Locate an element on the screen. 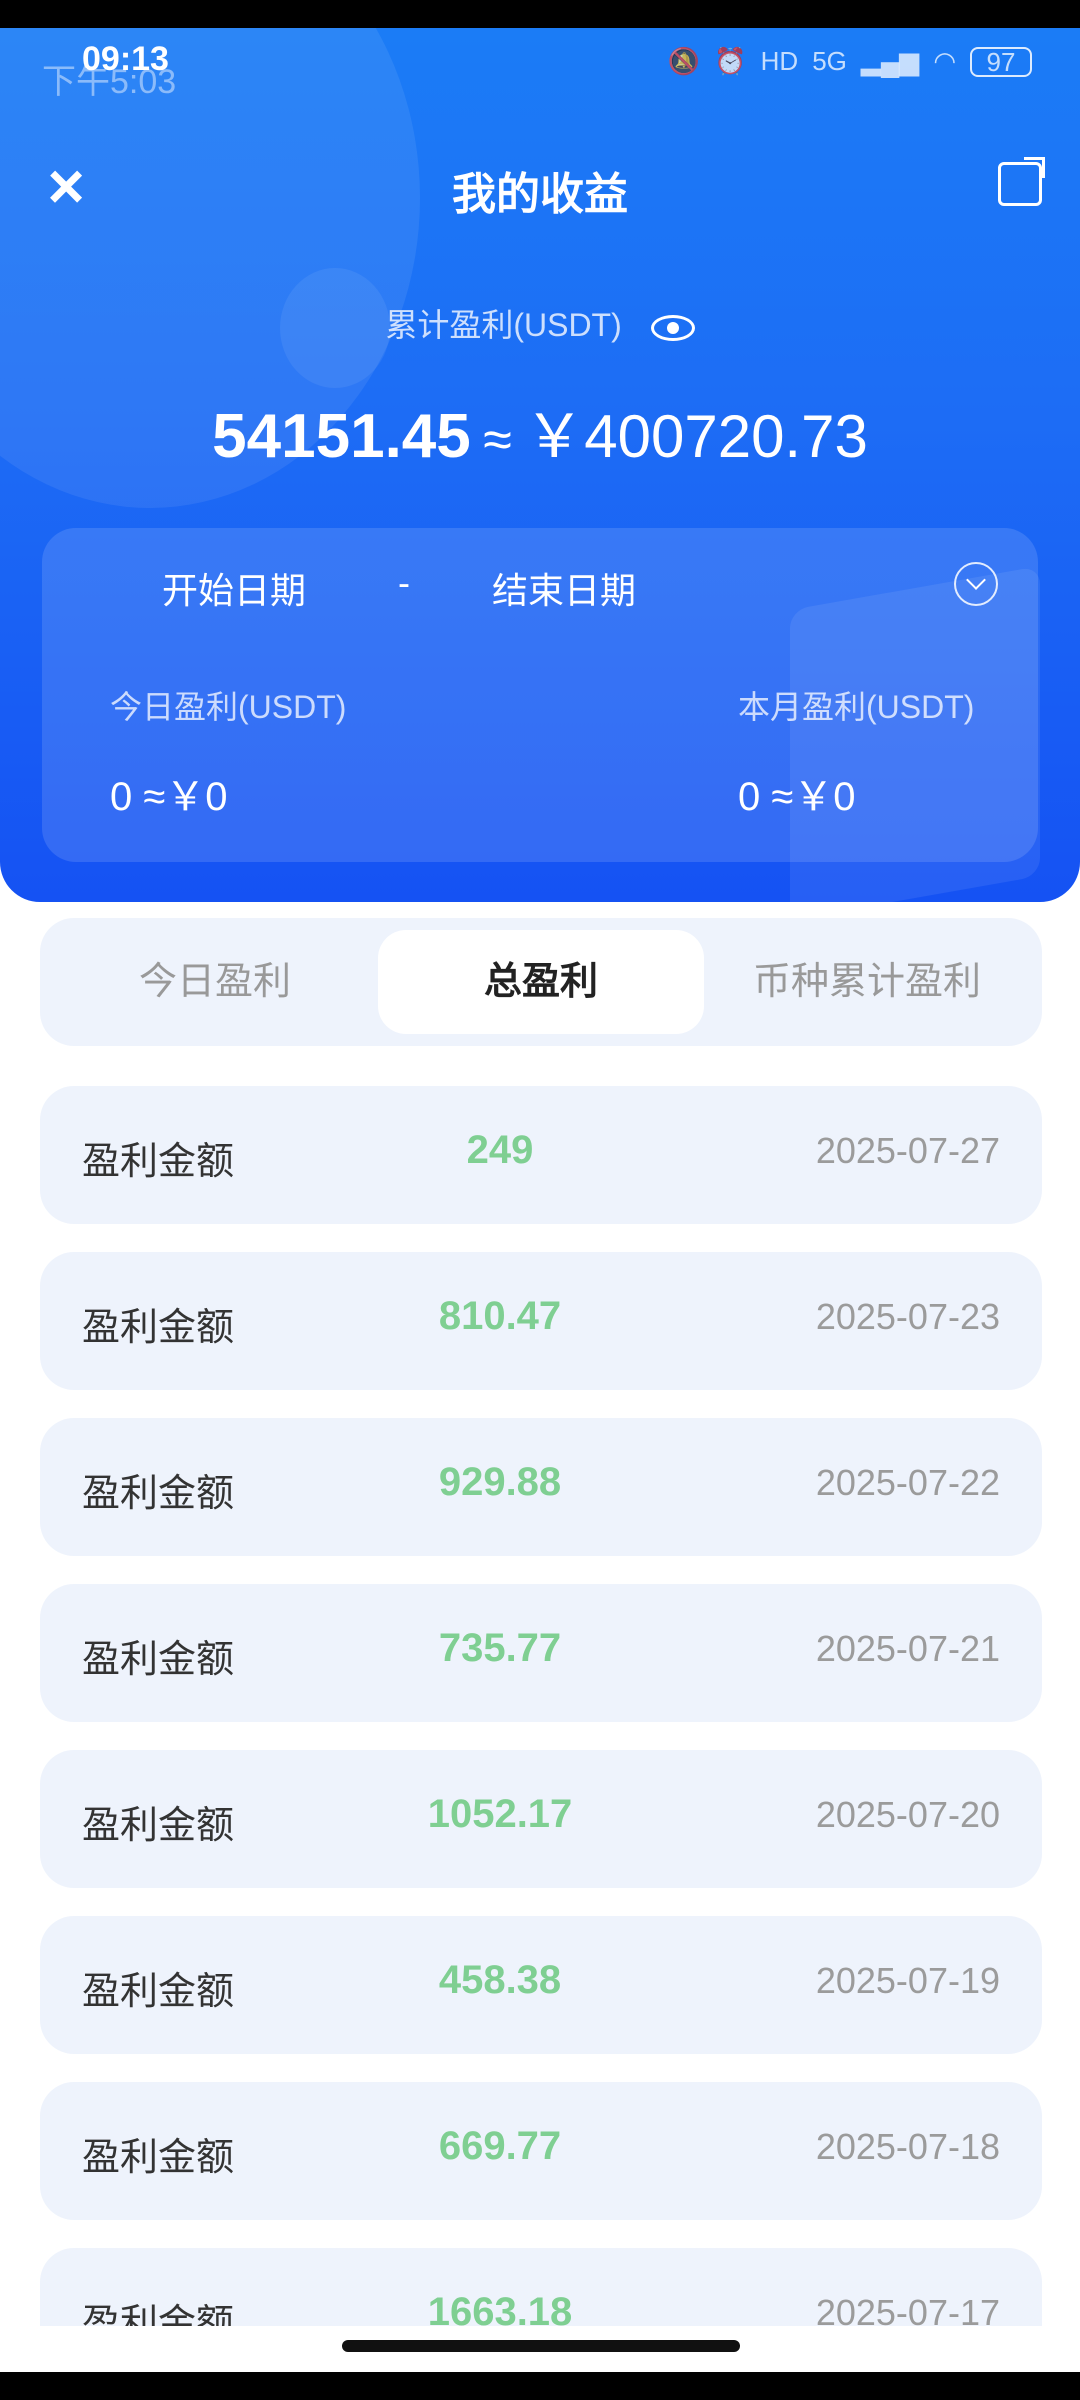  row-amount: 810.47 is located at coordinates (500, 1316).